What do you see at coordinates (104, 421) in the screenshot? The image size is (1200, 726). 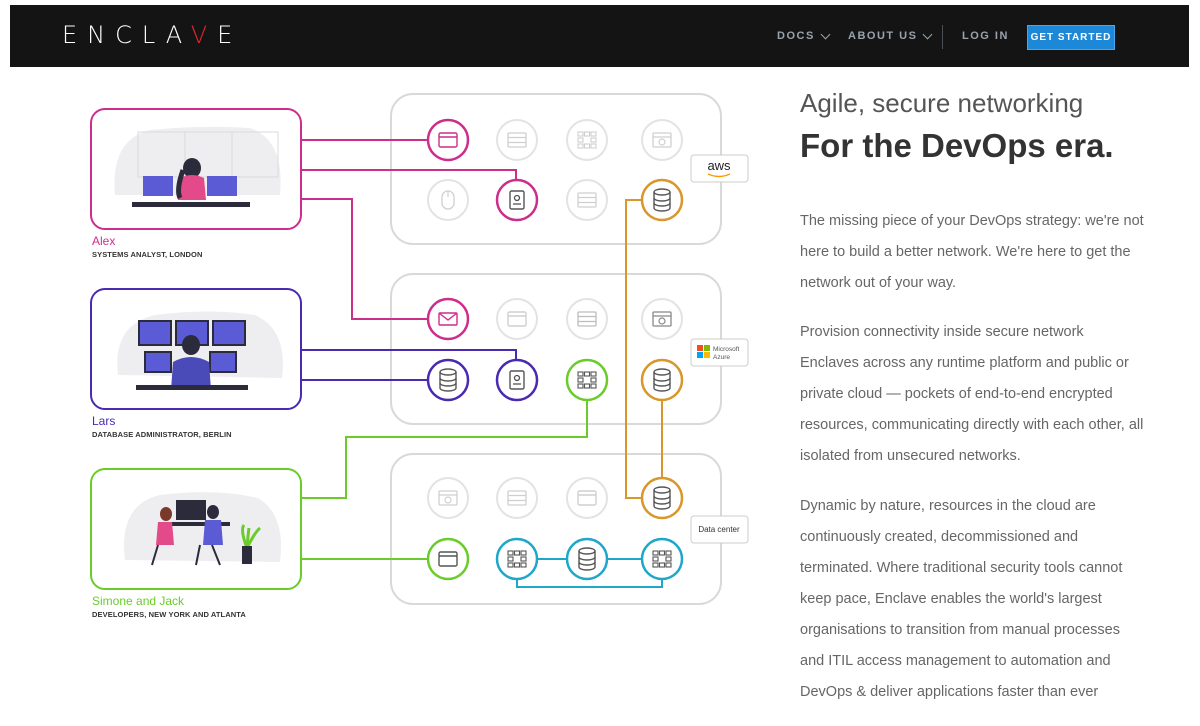 I see `person-name-lars: Lars` at bounding box center [104, 421].